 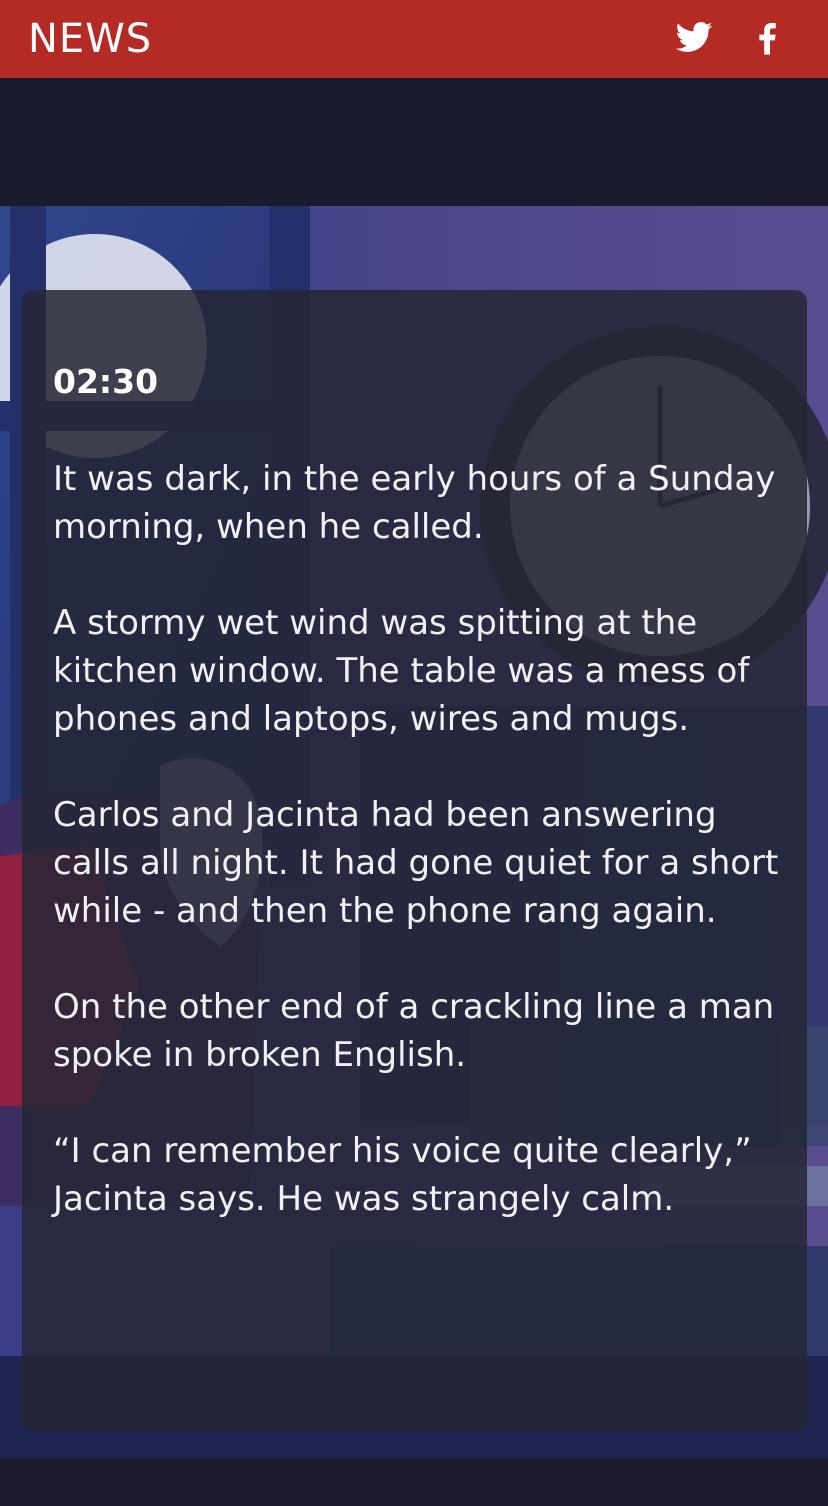 What do you see at coordinates (106, 381) in the screenshot?
I see `timestamp: 02:30` at bounding box center [106, 381].